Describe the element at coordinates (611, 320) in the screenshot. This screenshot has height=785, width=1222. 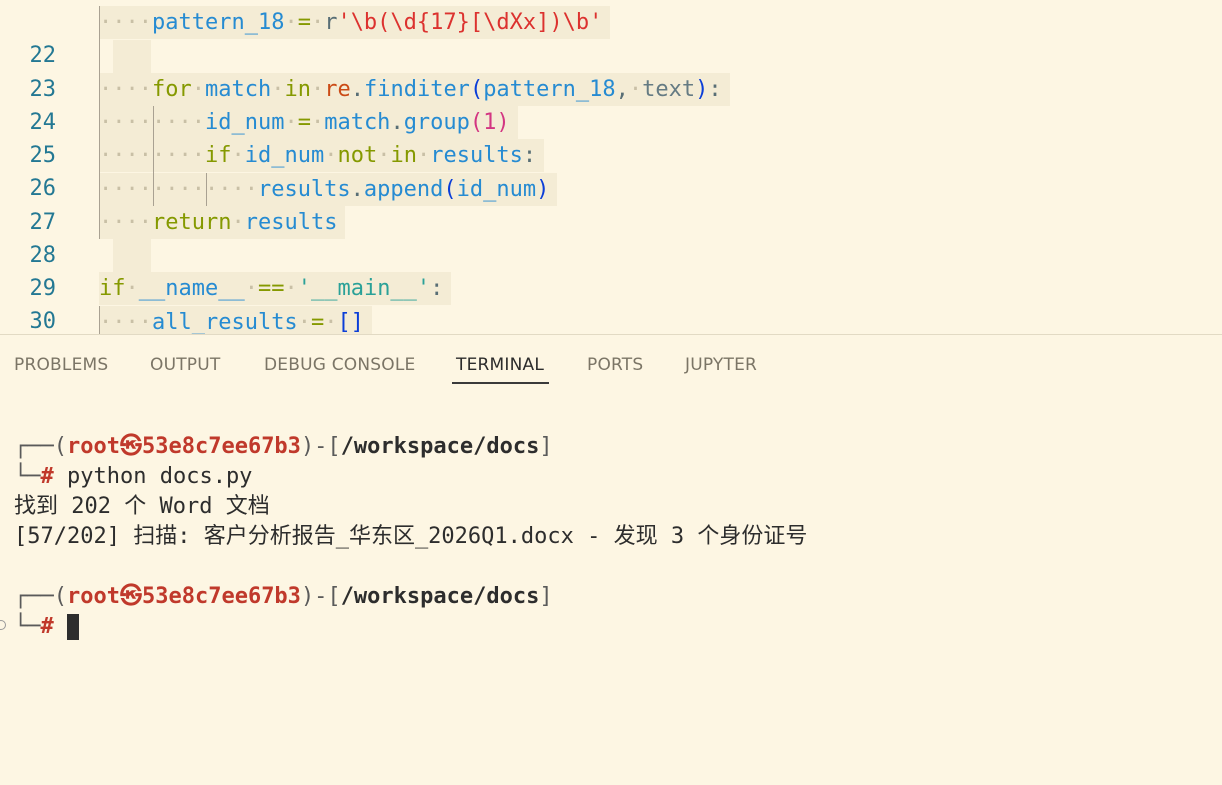
I see `code-line-31: 31 ····all_results·=·[]` at that location.